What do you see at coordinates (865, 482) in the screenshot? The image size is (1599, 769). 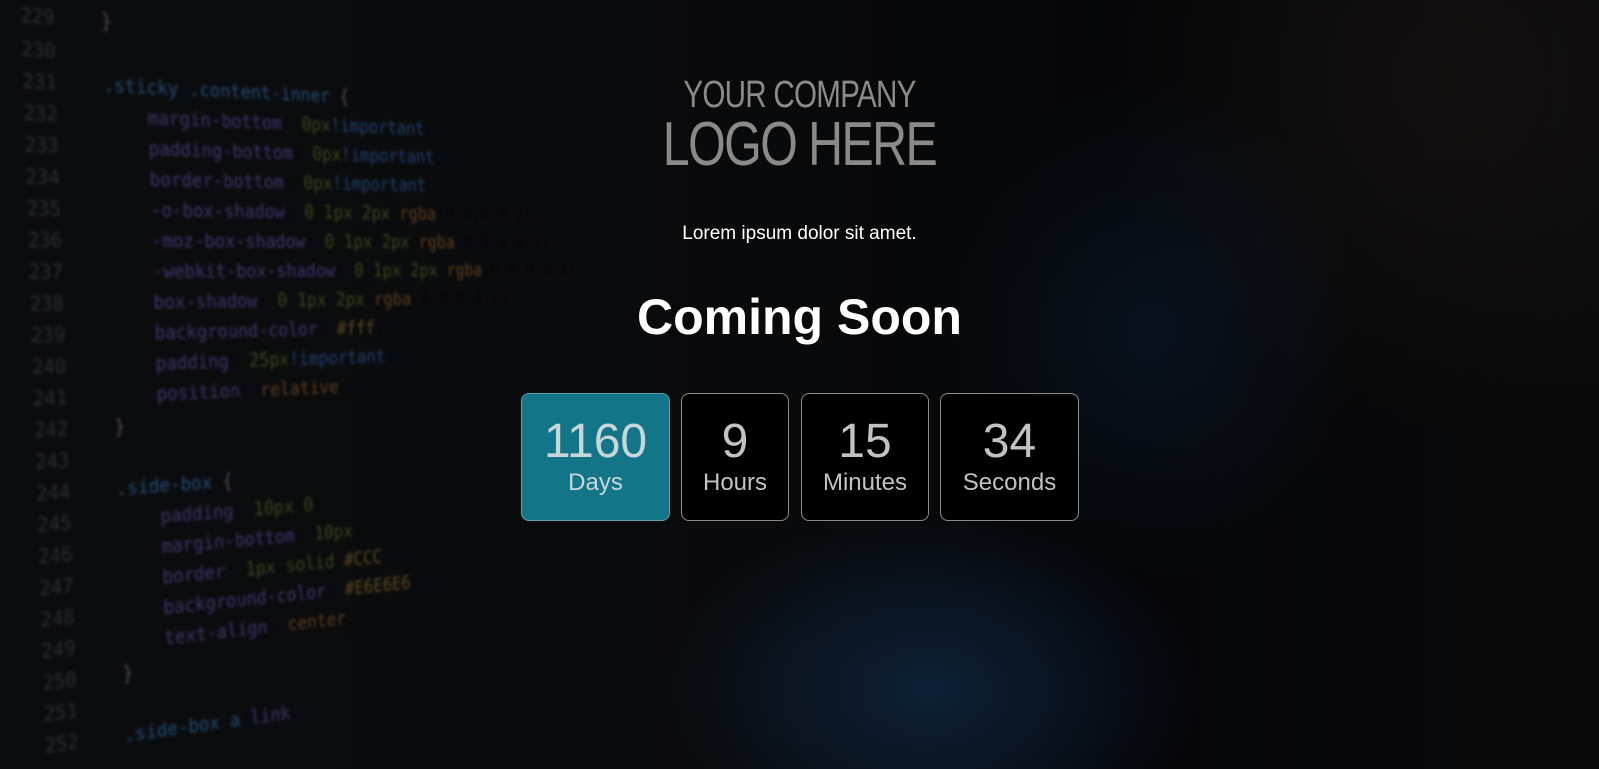 I see `minutes-label: Minutes` at bounding box center [865, 482].